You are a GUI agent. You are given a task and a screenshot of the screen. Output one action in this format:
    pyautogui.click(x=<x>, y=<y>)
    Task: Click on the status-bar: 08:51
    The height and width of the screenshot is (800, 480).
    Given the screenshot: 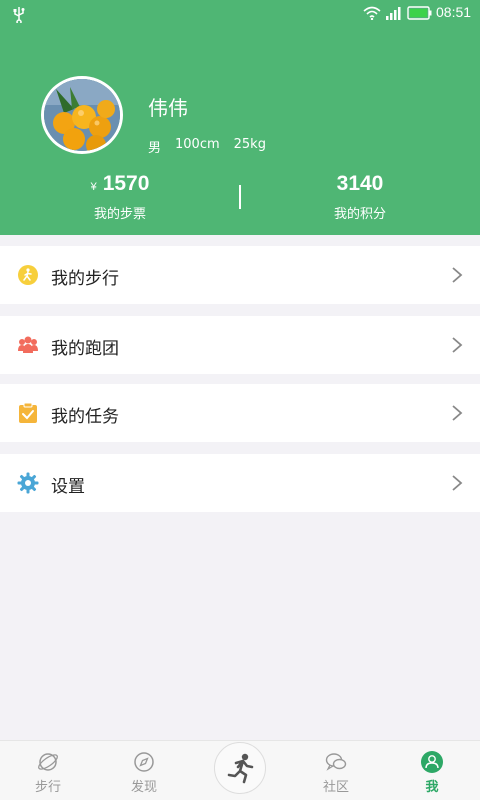 What is the action you would take?
    pyautogui.click(x=240, y=14)
    